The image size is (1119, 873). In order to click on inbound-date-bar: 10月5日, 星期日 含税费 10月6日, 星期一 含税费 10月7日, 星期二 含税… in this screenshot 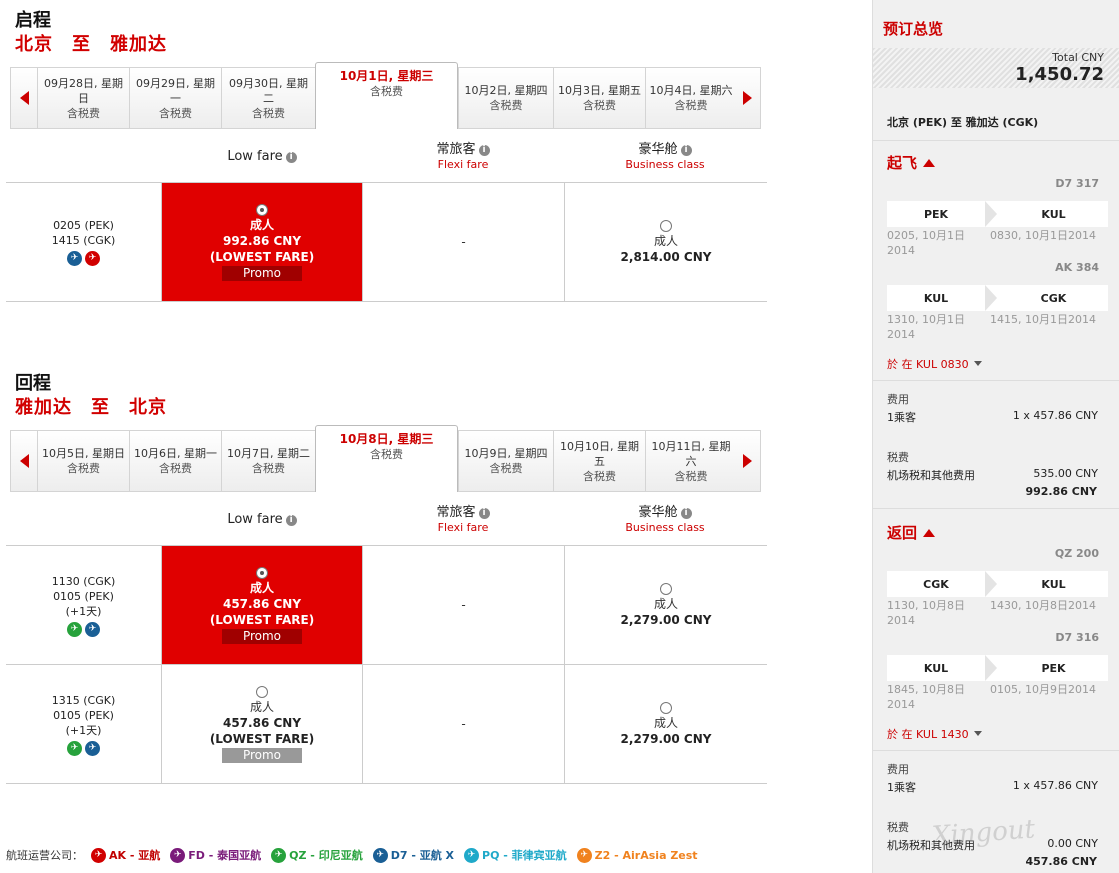, I will do `click(385, 458)`.